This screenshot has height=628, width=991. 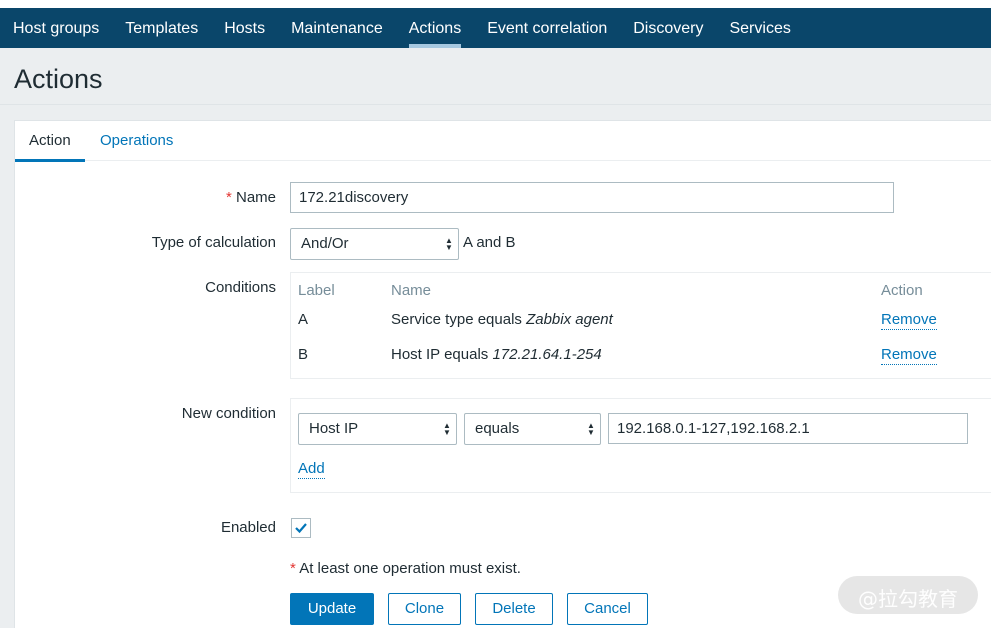 What do you see at coordinates (316, 290) in the screenshot?
I see `col-header-label: Label` at bounding box center [316, 290].